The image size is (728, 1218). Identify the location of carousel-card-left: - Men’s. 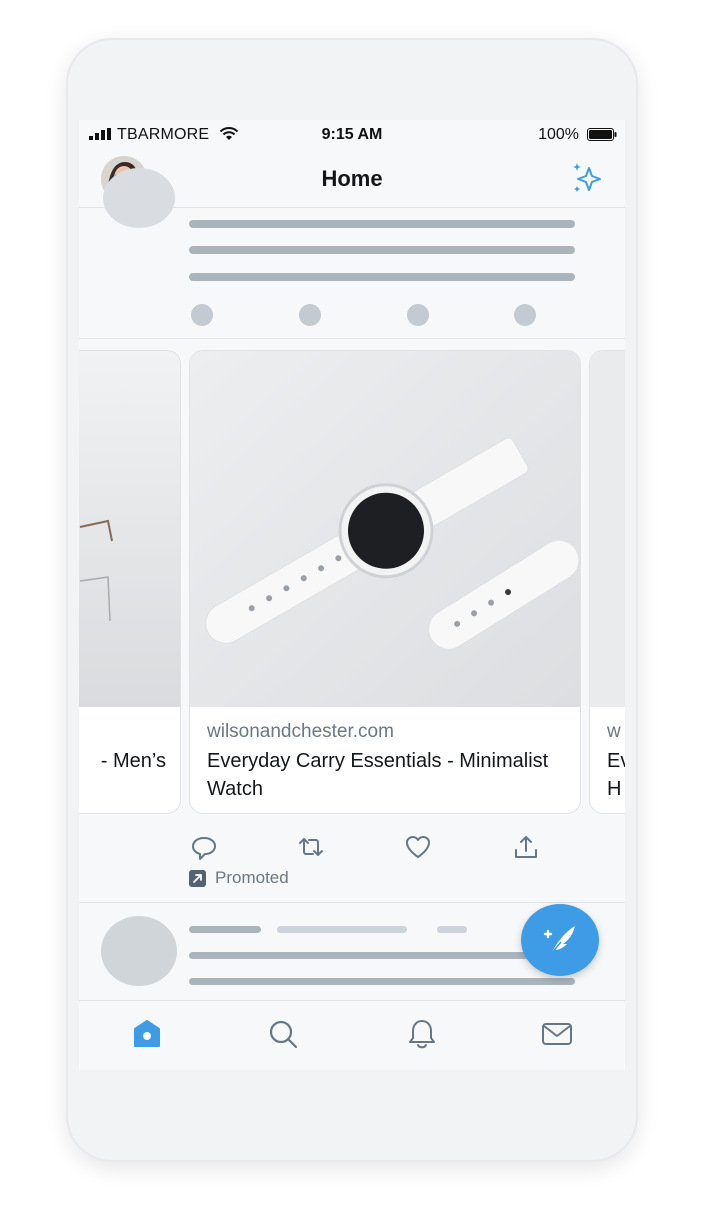
(130, 582).